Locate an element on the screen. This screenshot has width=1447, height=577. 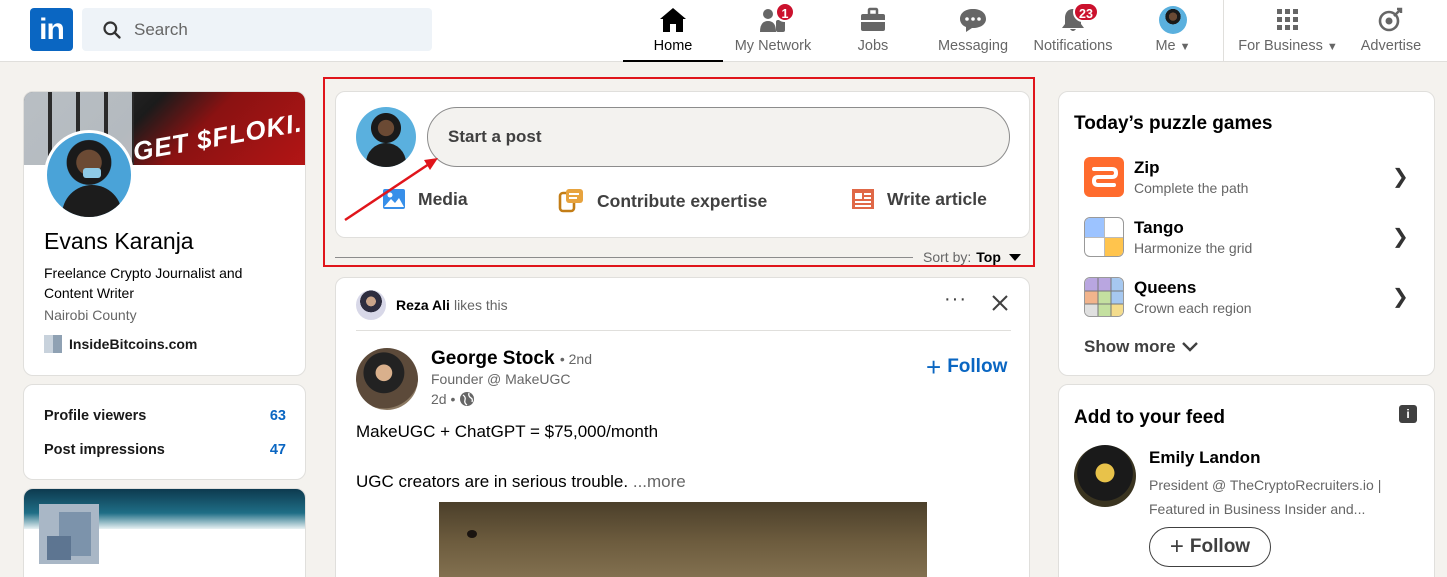
info-icon: i is located at coordinates (1408, 414).